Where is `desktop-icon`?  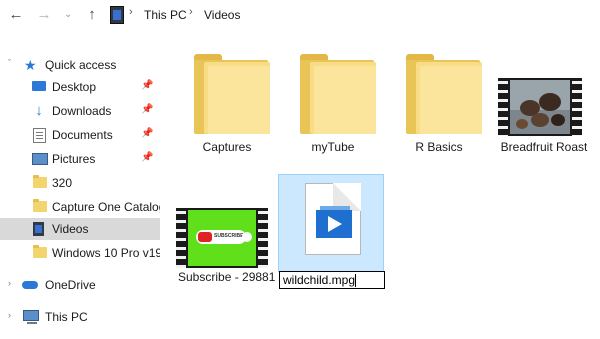
desktop-icon is located at coordinates (39, 86).